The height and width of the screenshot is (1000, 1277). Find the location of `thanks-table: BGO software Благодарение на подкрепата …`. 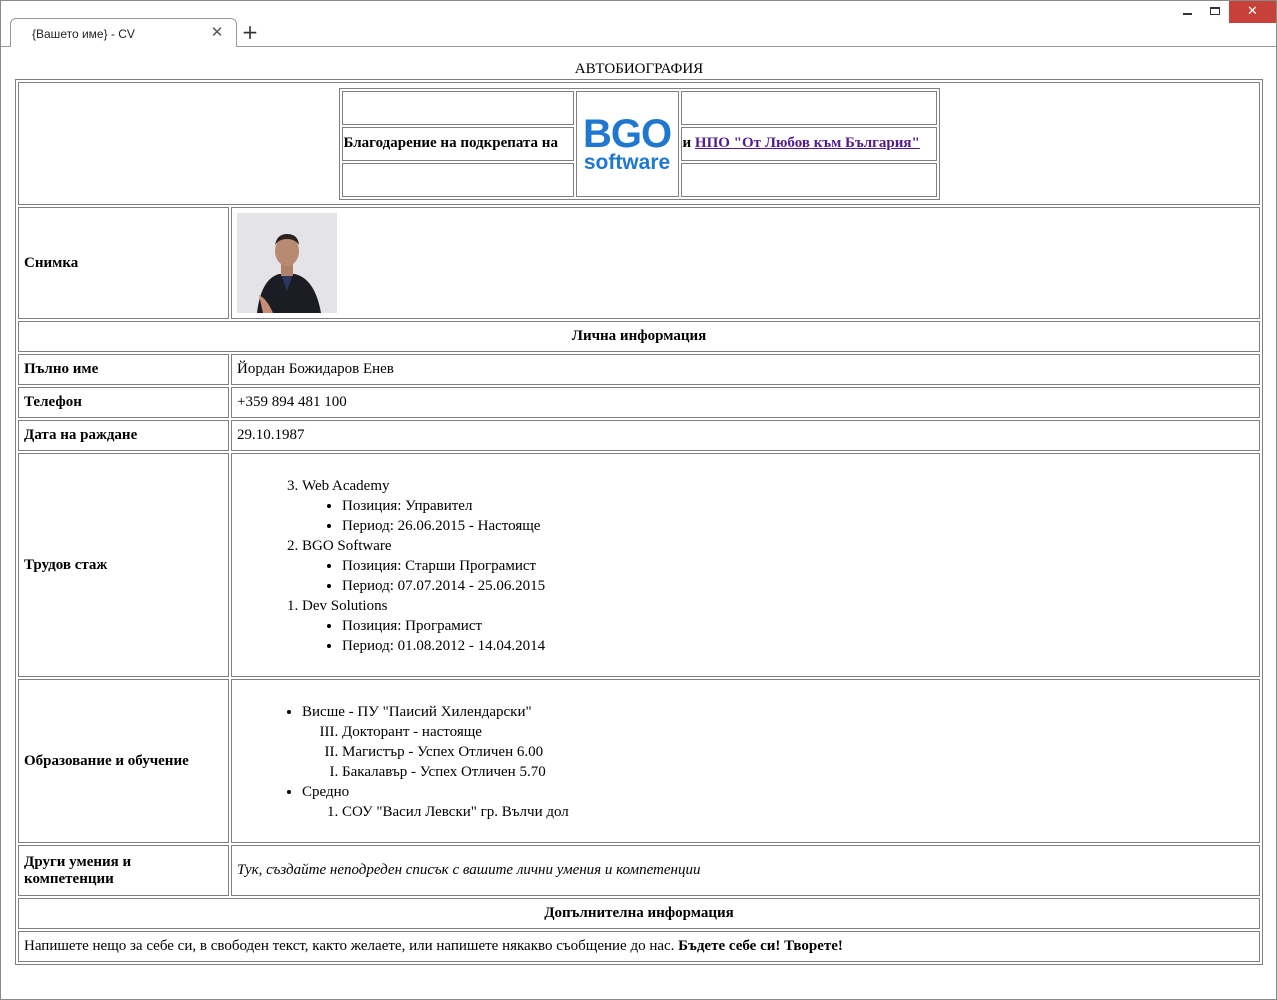

thanks-table: BGO software Благодарение на подкрепата … is located at coordinates (639, 143).